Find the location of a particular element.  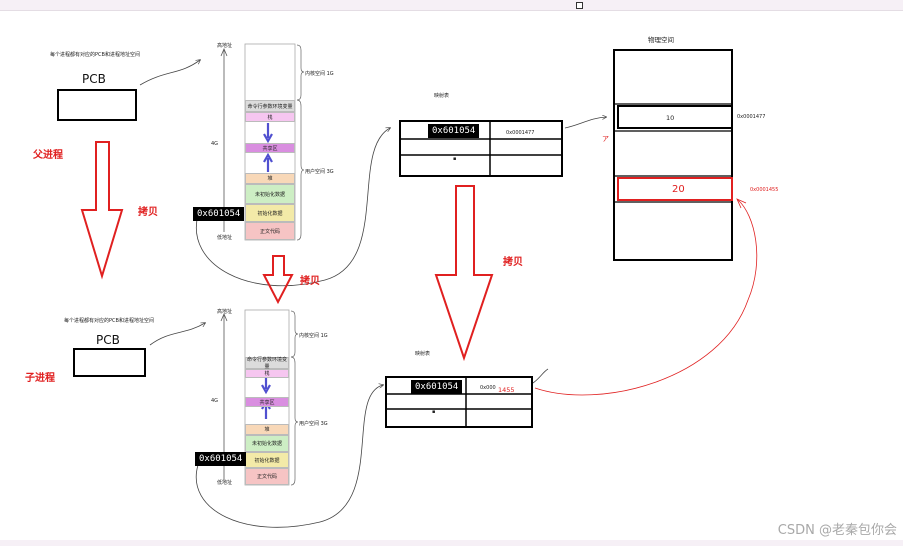

parent-seg-args: 命令行参数环境变量 is located at coordinates (270, 106).